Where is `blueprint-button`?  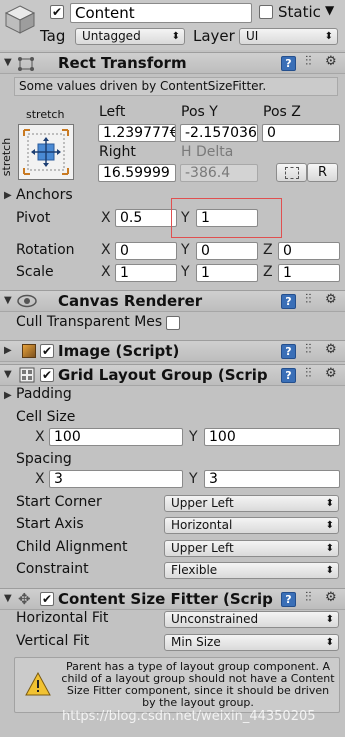
blueprint-button is located at coordinates (291, 172).